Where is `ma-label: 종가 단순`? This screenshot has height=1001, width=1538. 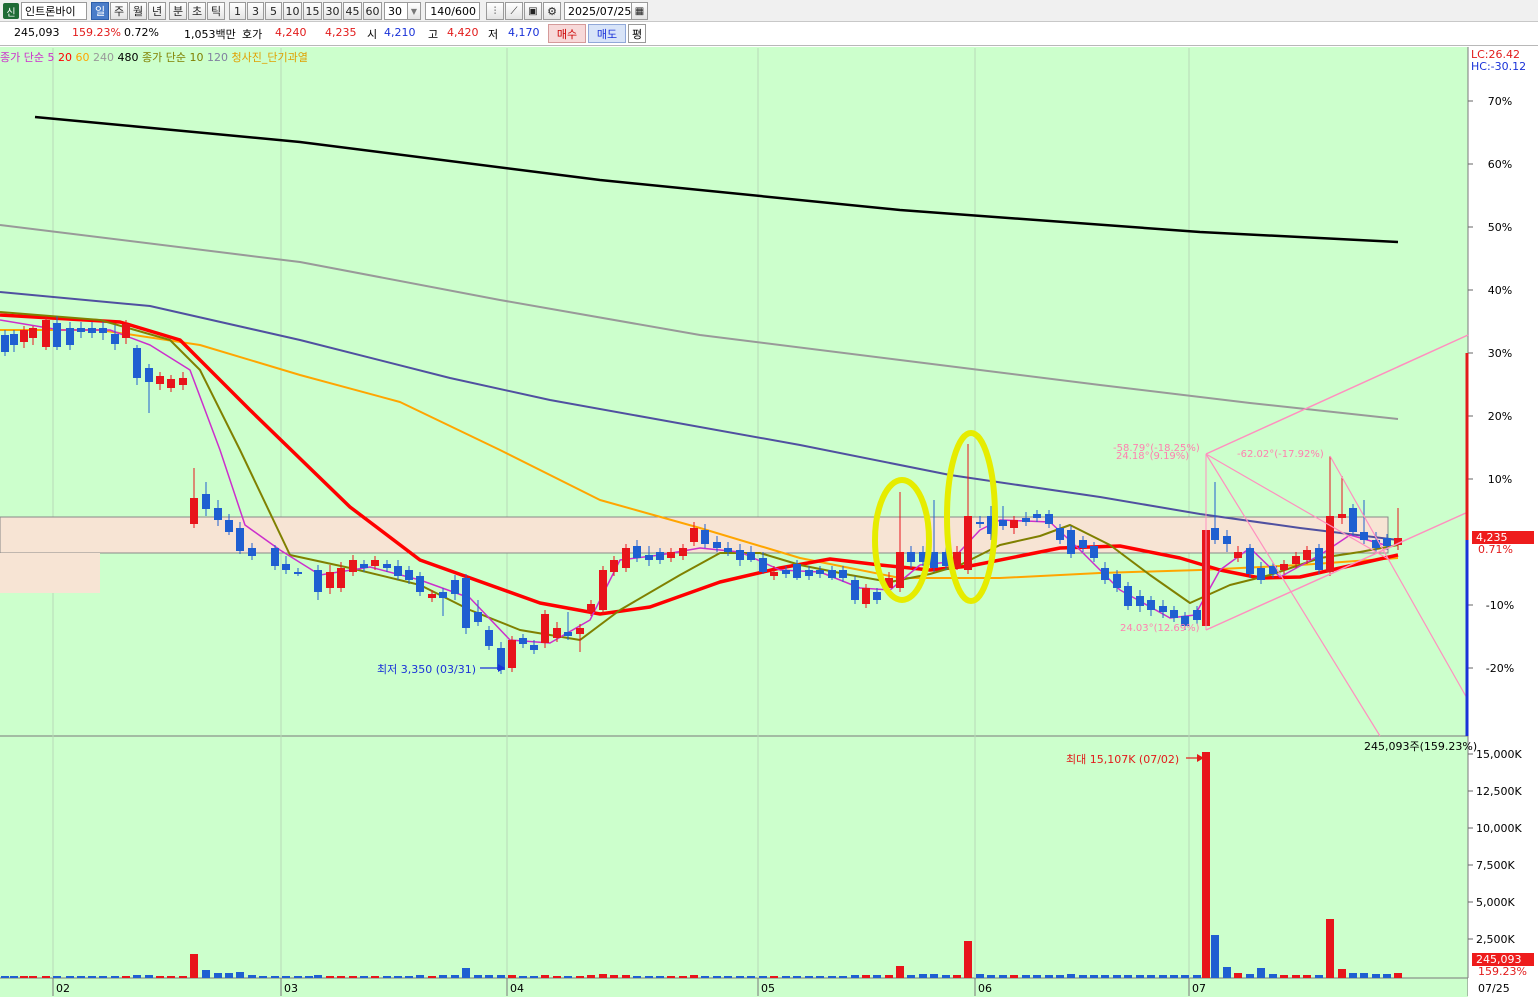
ma-label: 종가 단순 is located at coordinates (22, 57).